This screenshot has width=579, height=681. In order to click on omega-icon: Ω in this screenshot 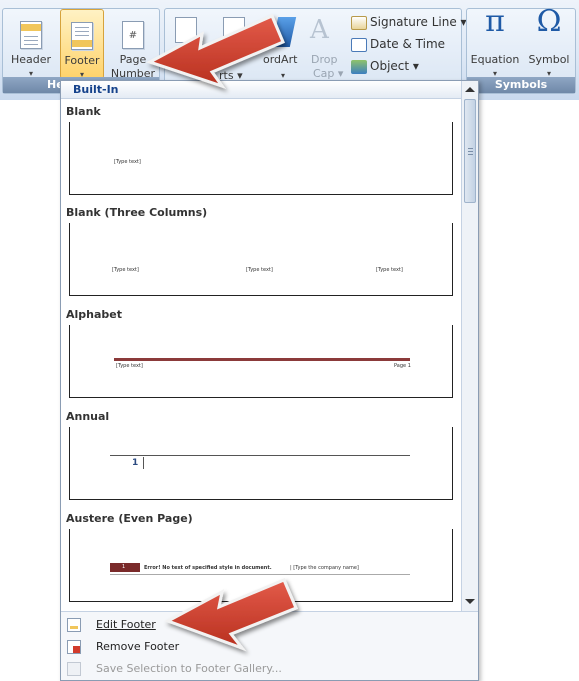, I will do `click(549, 21)`.